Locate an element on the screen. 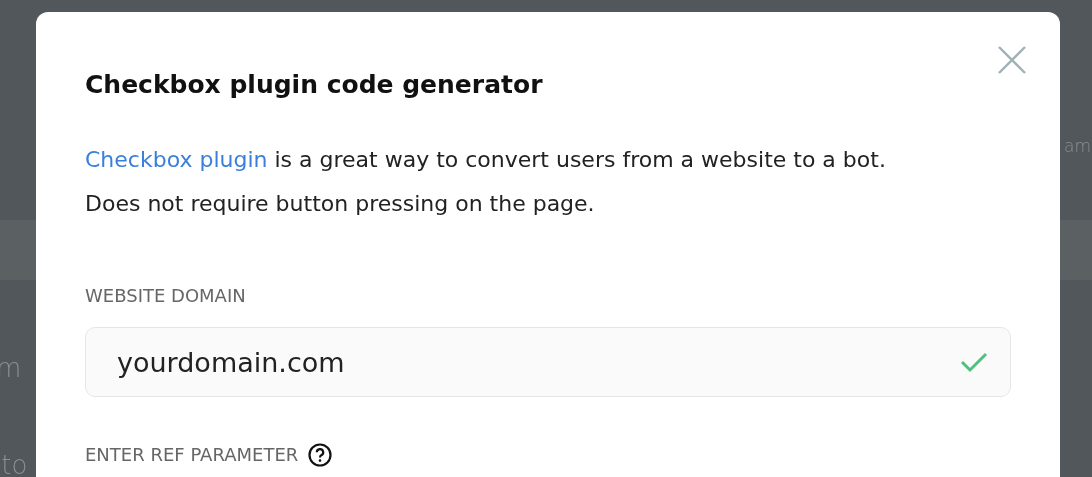  background-text: ito is located at coordinates (14, 464).